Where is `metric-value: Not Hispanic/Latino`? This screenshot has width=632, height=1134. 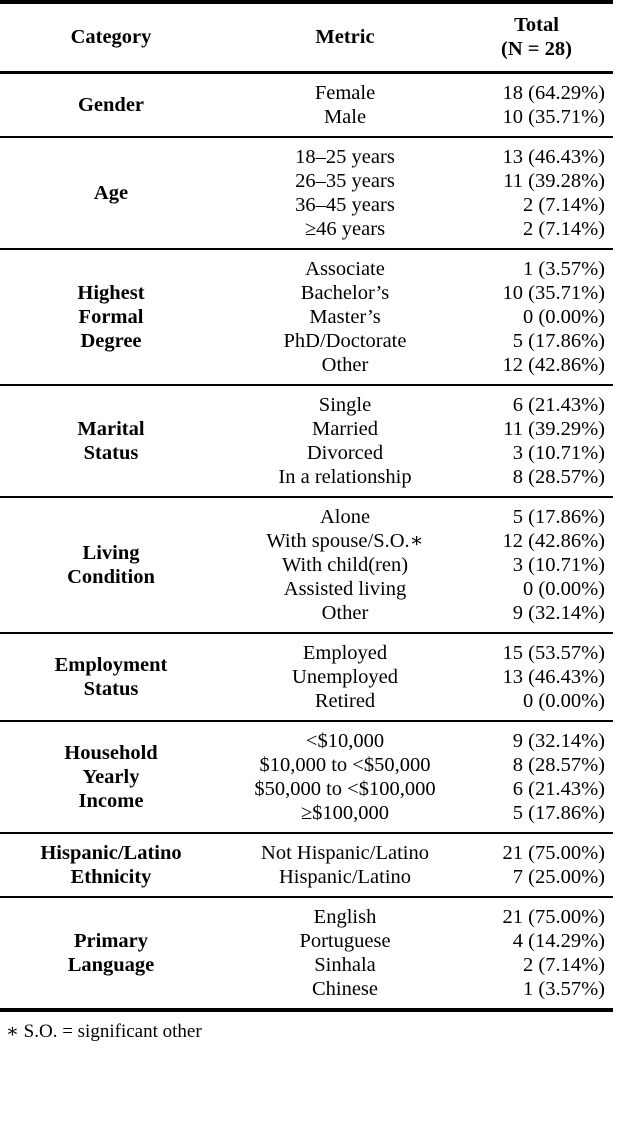
metric-value: Not Hispanic/Latino is located at coordinates (345, 853).